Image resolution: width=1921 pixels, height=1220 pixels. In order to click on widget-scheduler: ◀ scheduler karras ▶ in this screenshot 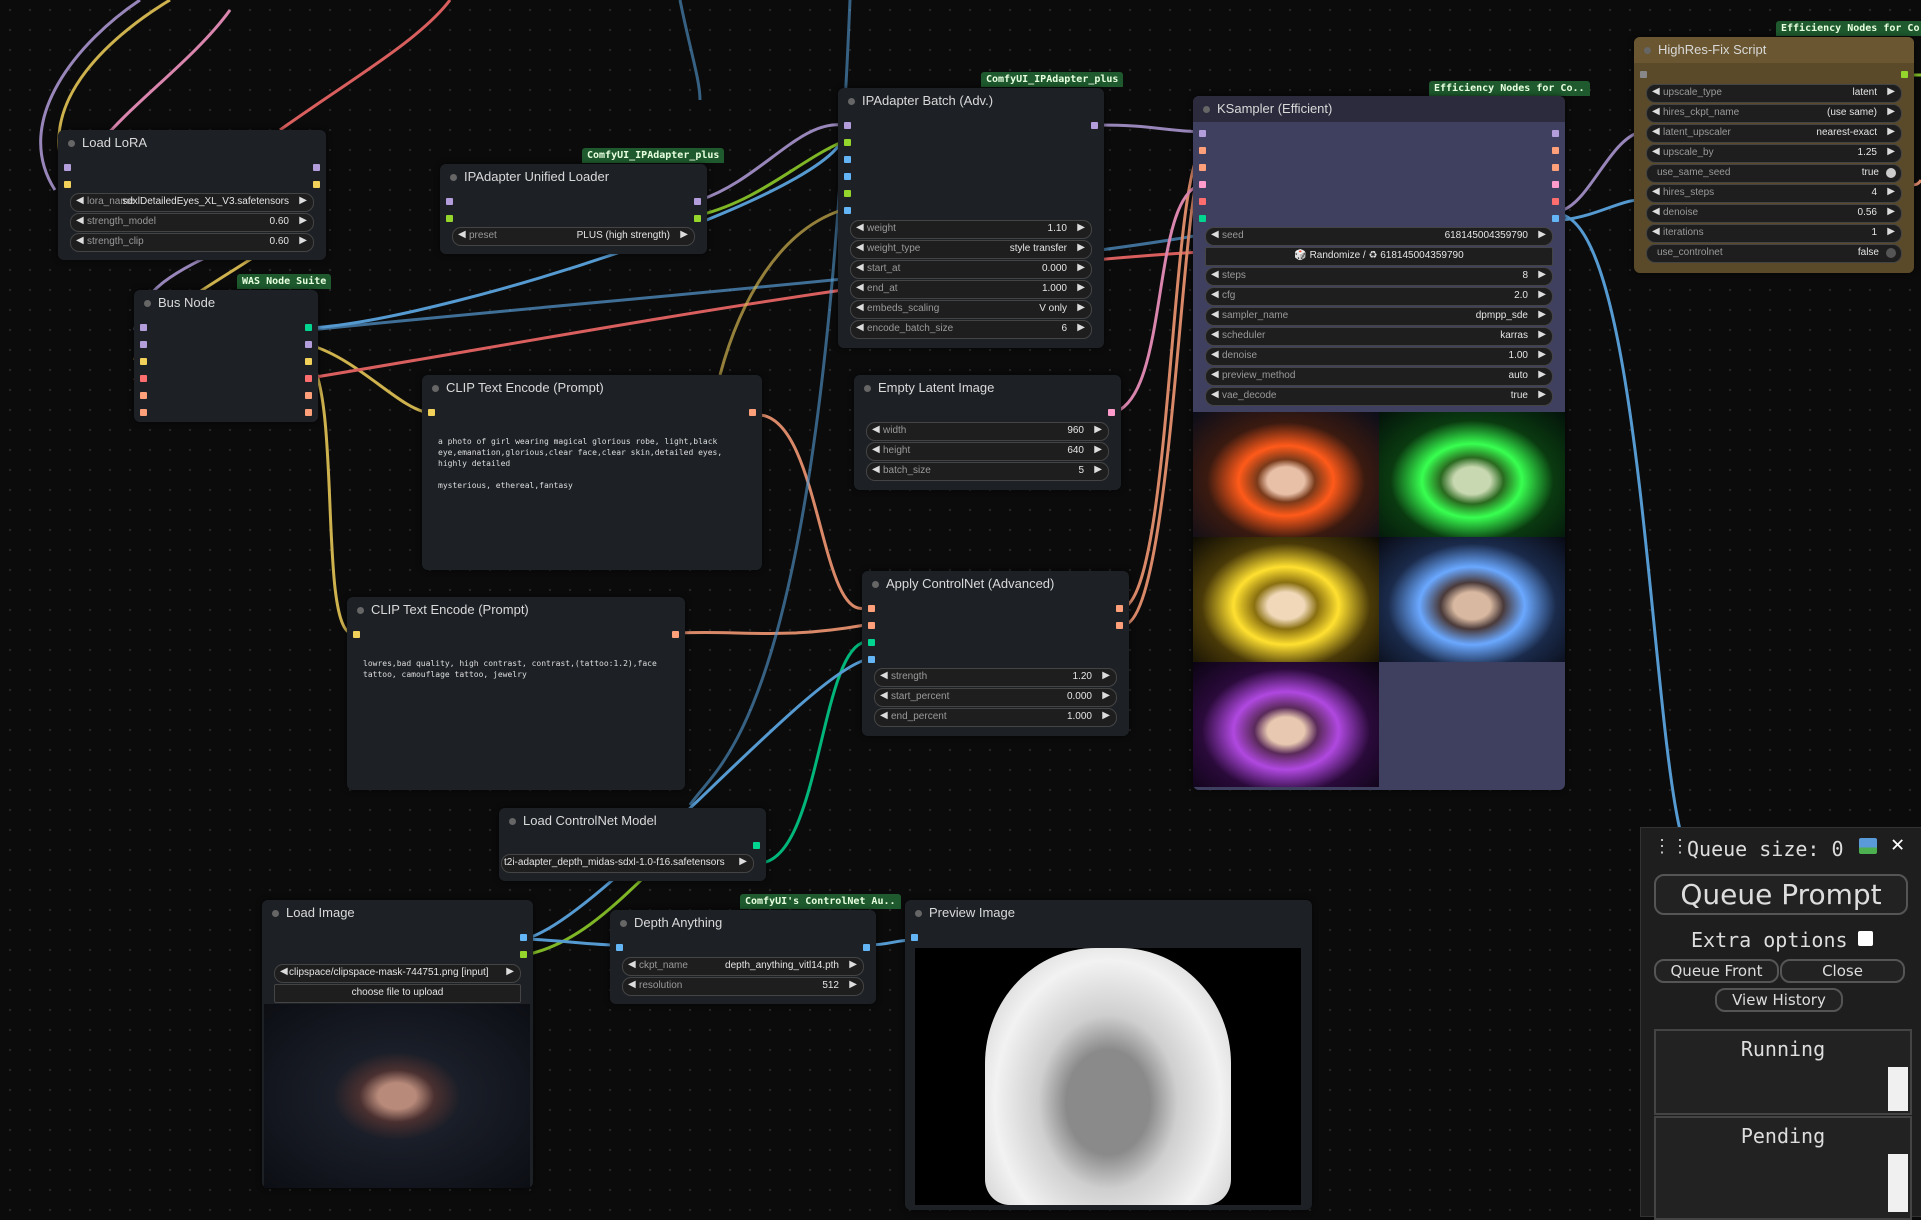, I will do `click(1379, 336)`.